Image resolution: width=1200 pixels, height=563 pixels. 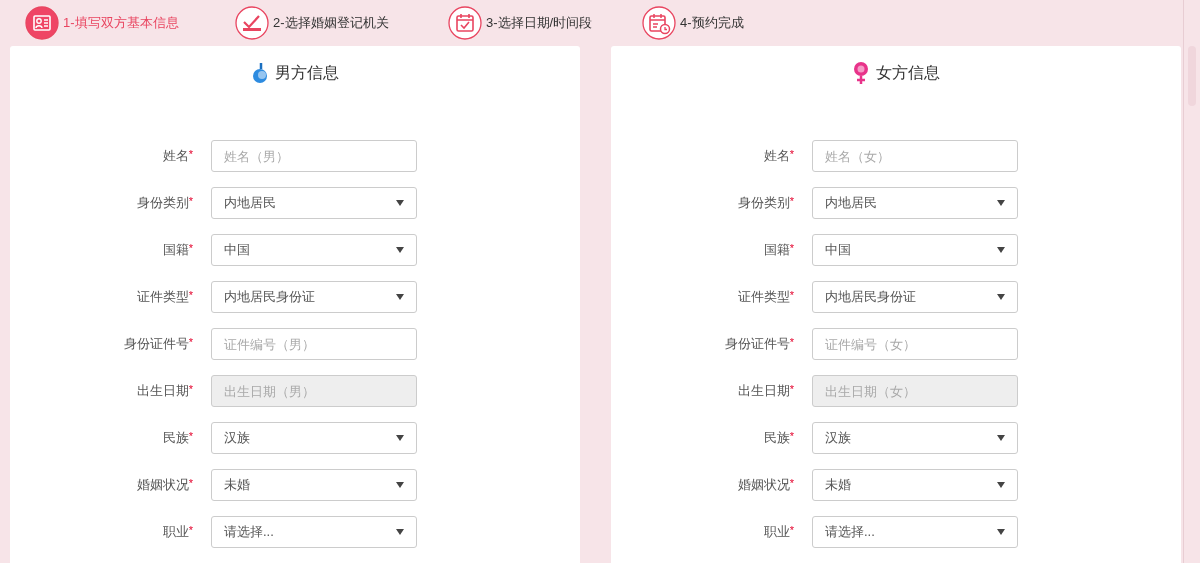 I want to click on input-field: 证件编号（男）, so click(x=314, y=344).